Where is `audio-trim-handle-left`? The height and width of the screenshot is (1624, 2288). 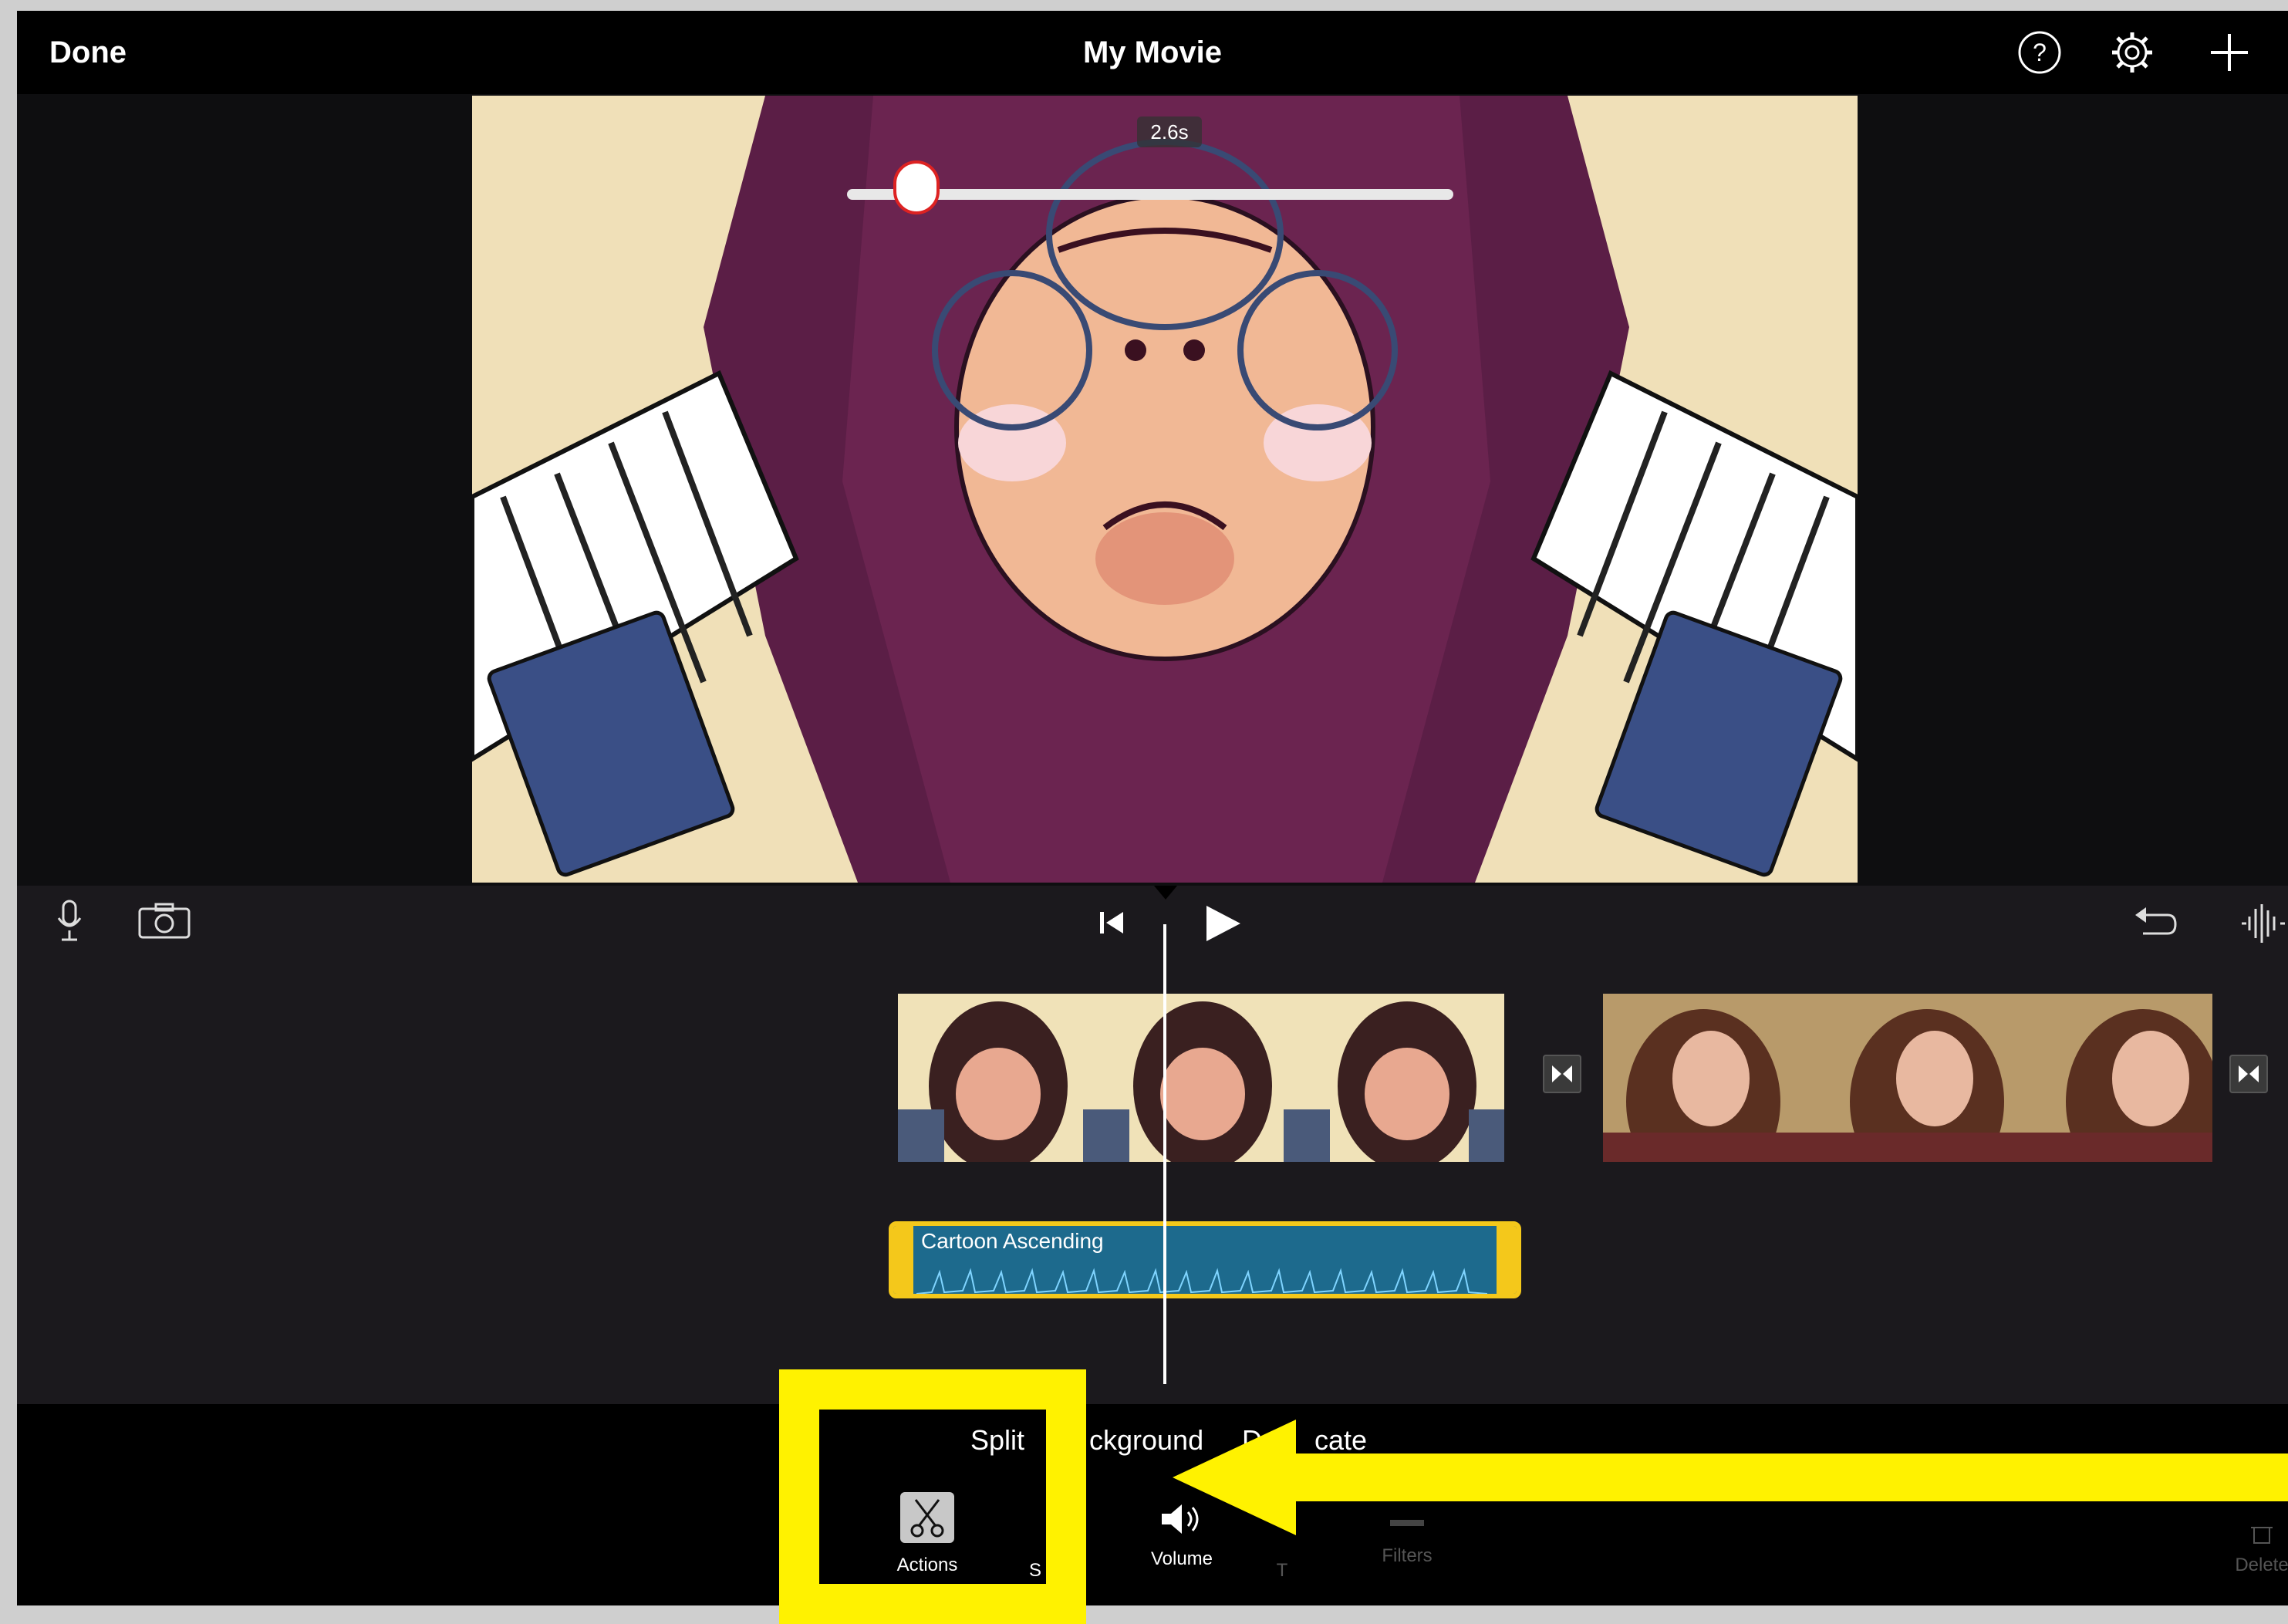
audio-trim-handle-left is located at coordinates (903, 1260).